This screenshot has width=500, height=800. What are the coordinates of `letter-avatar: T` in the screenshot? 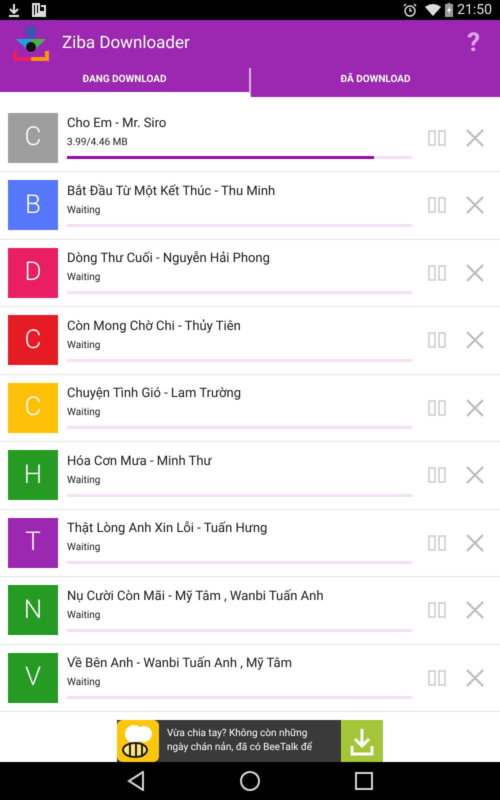 It's located at (33, 543).